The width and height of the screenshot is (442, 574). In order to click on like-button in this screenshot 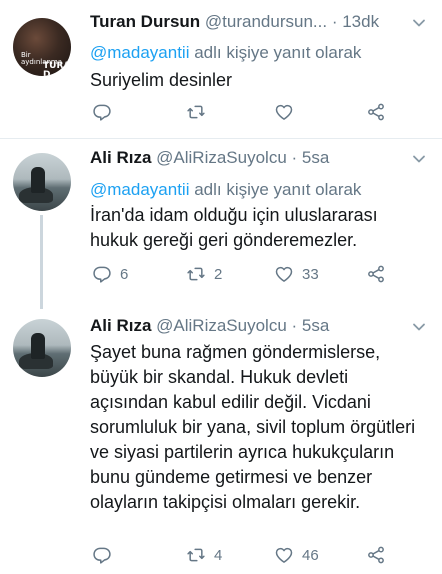, I will do `click(288, 112)`.